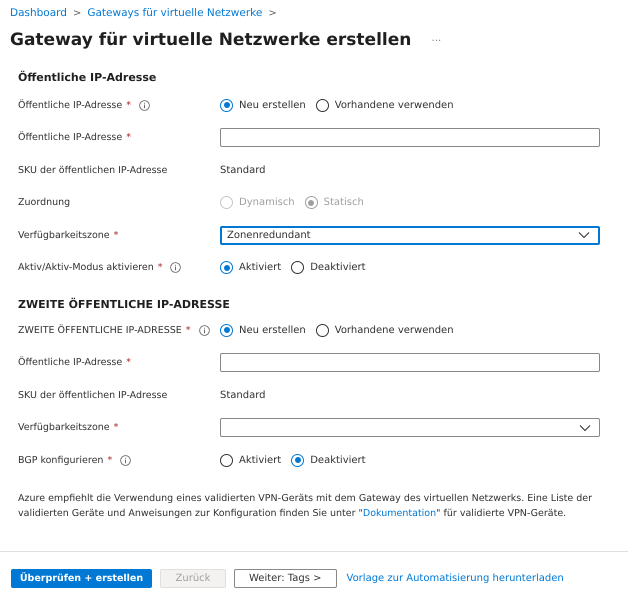 The width and height of the screenshot is (628, 600). What do you see at coordinates (86, 268) in the screenshot?
I see `field-label: Aktiv/Aktiv-Modus aktivieren` at bounding box center [86, 268].